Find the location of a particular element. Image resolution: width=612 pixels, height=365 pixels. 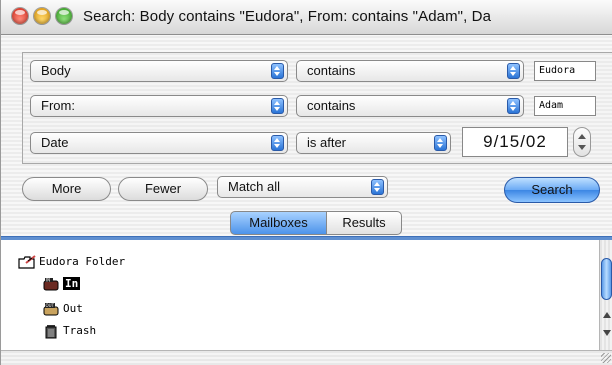

list-item-folder: Eudora Folder is located at coordinates (71, 262).